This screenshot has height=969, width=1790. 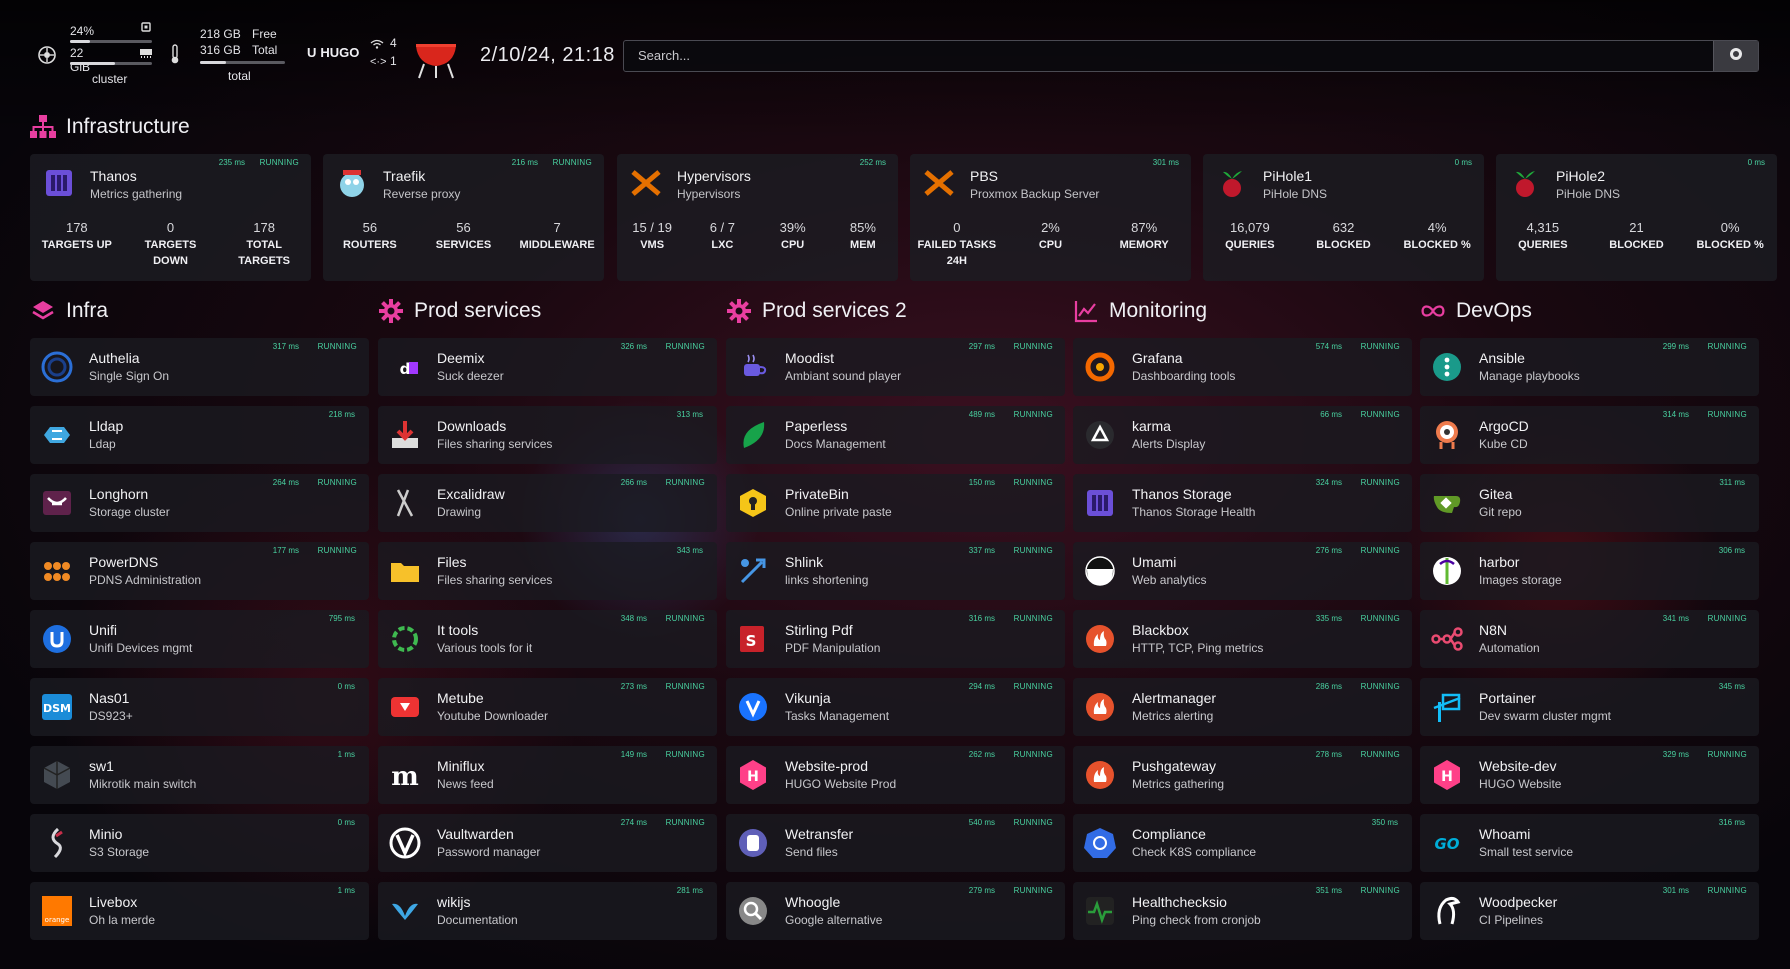 What do you see at coordinates (557, 245) in the screenshot?
I see `stat-label: MIDDLEWARE` at bounding box center [557, 245].